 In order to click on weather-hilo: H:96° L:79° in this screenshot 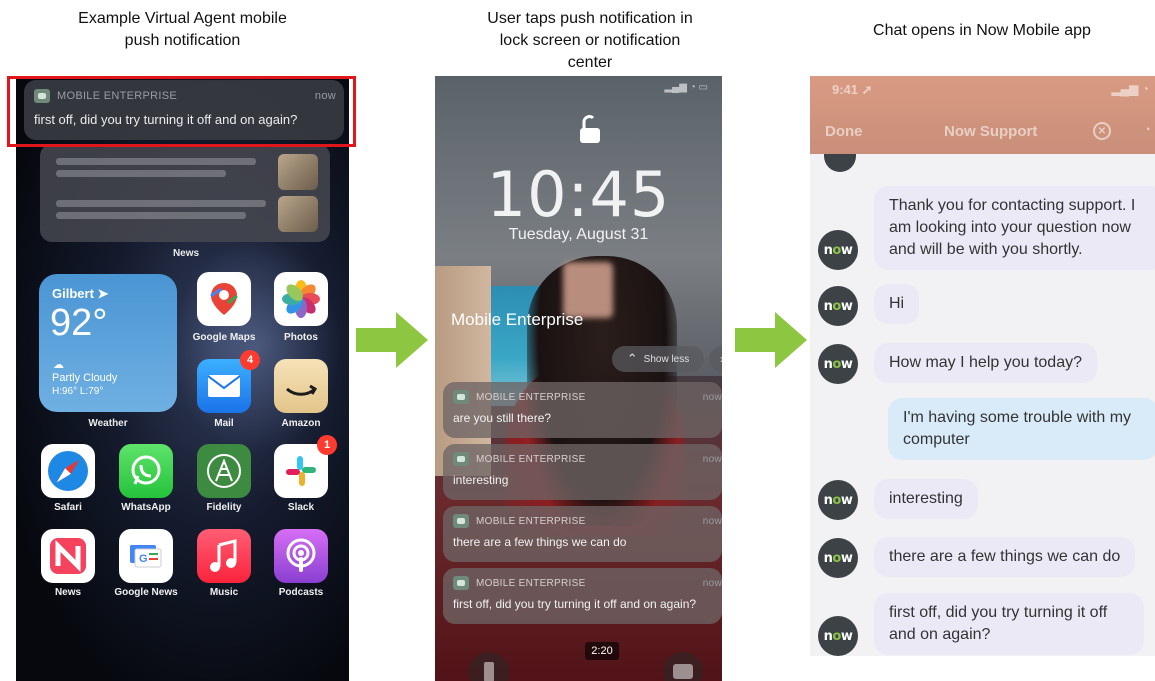, I will do `click(78, 391)`.